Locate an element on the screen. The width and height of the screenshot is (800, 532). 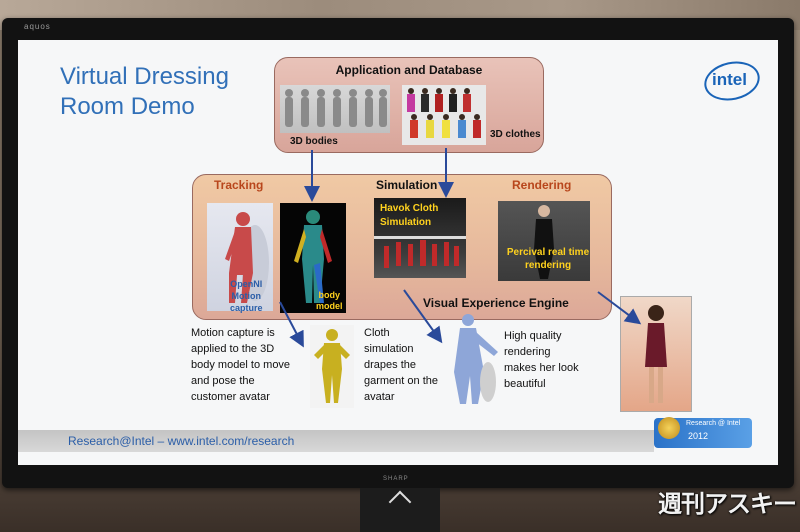
arrow-tracking-to-avatar is located at coordinates (291, 324).